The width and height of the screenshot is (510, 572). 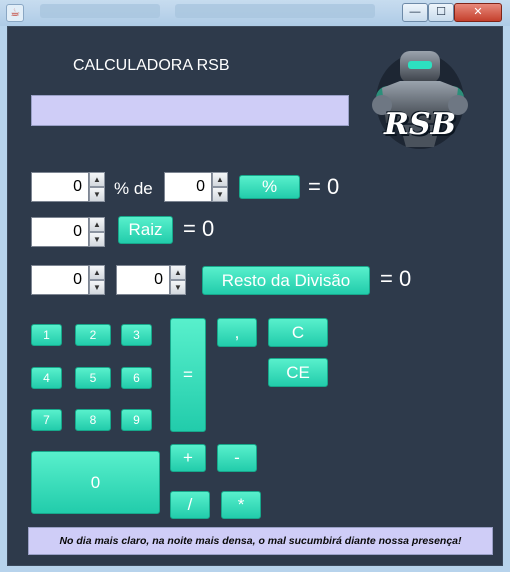 What do you see at coordinates (151, 65) in the screenshot?
I see `app-title: CALCULADORA RSB` at bounding box center [151, 65].